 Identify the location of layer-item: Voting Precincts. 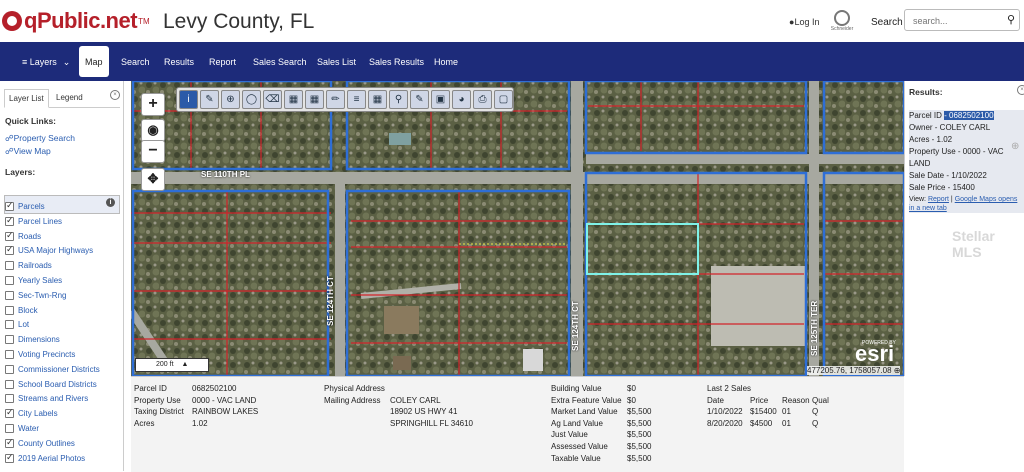
(40, 354).